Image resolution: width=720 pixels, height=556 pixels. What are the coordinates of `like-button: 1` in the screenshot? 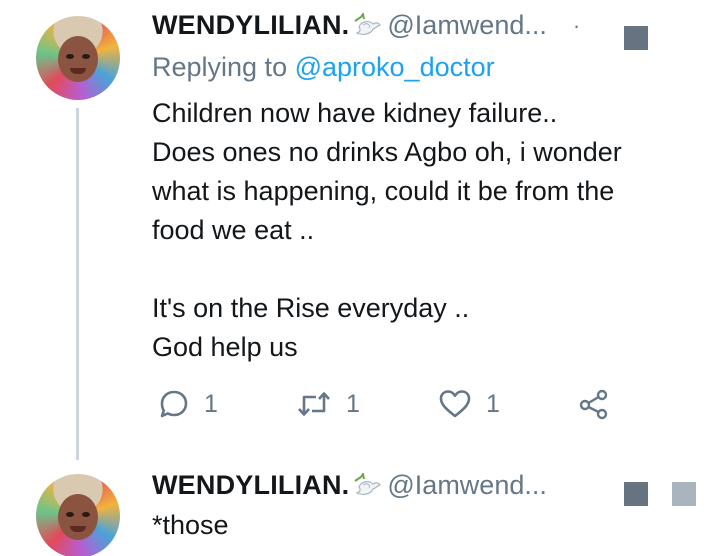 It's located at (469, 404).